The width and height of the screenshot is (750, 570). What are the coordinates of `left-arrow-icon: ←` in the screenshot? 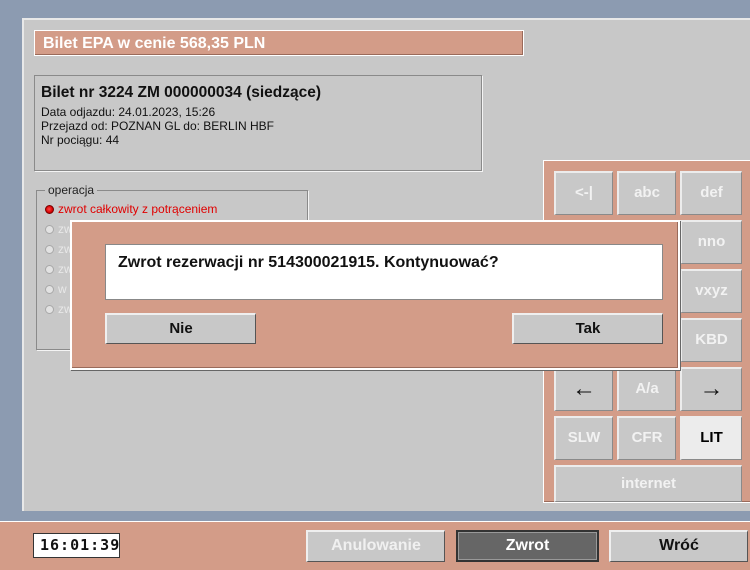 It's located at (583, 389).